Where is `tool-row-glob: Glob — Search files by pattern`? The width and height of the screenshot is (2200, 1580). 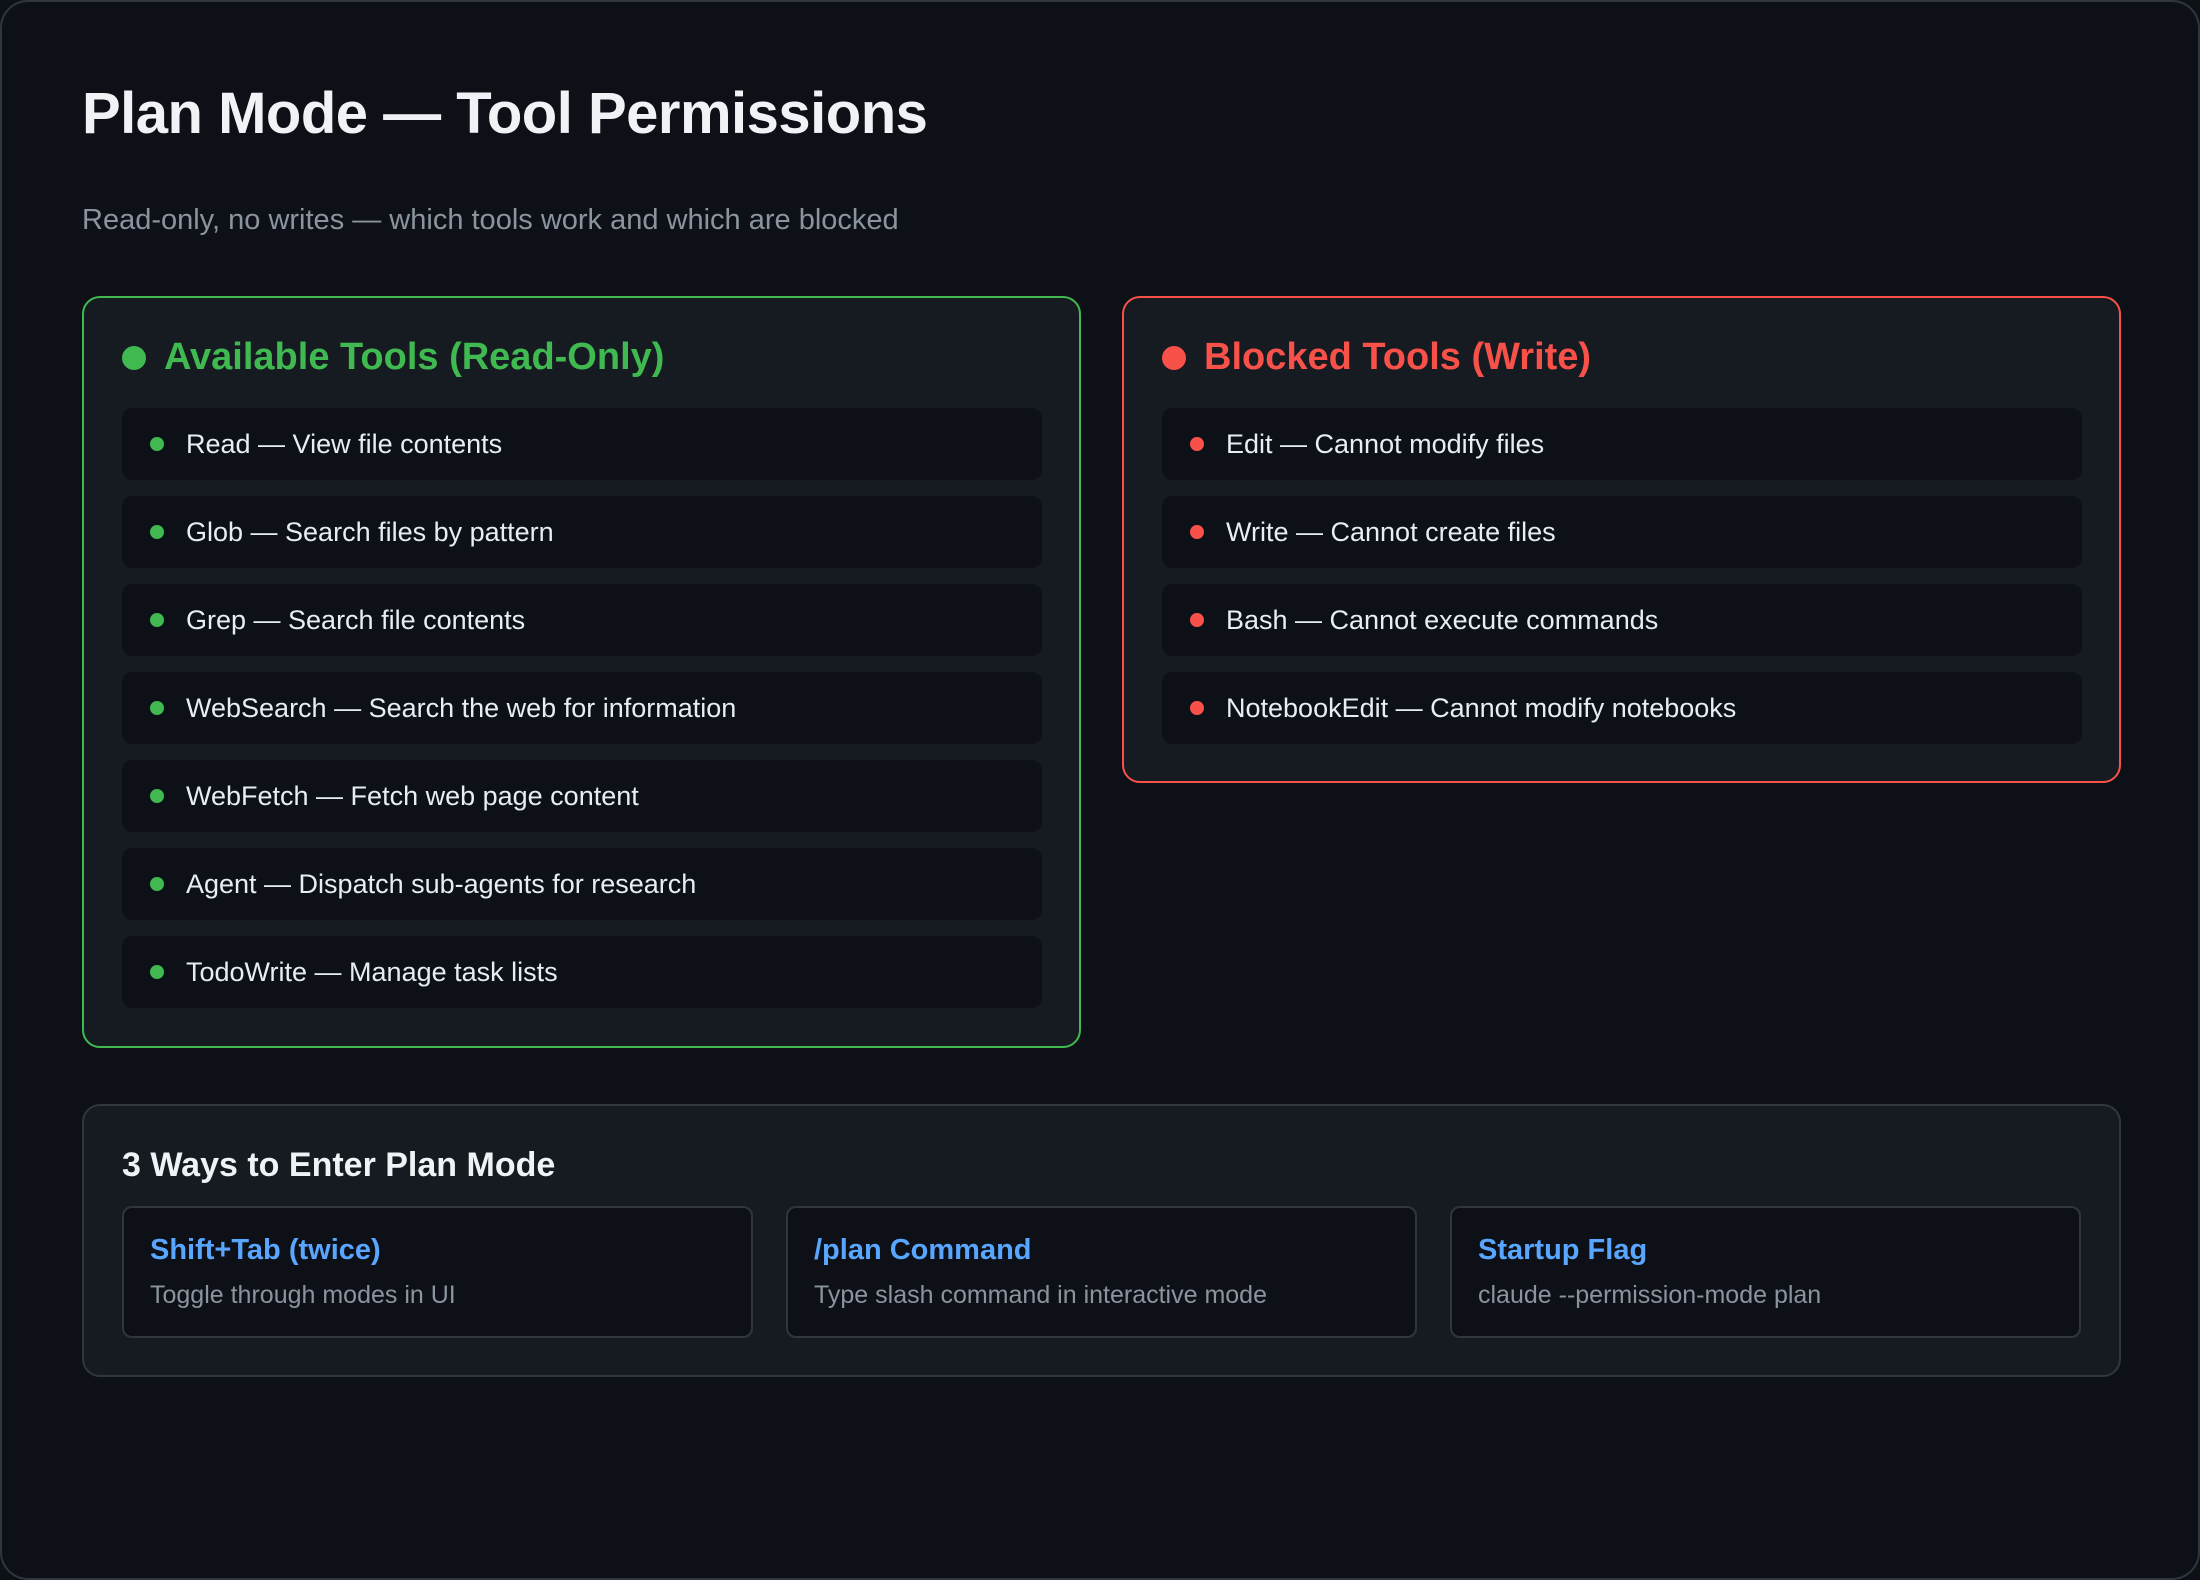 tool-row-glob: Glob — Search files by pattern is located at coordinates (582, 532).